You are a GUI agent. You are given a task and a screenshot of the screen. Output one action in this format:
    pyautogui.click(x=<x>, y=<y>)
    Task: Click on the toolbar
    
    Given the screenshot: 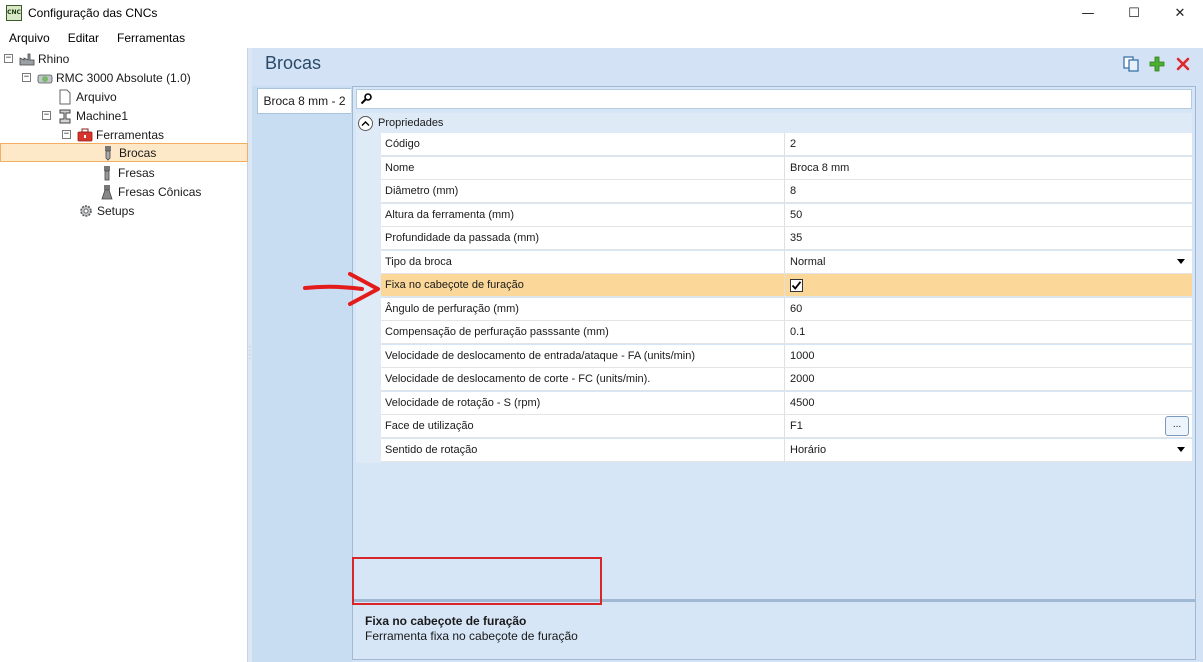 What is the action you would take?
    pyautogui.click(x=1157, y=64)
    